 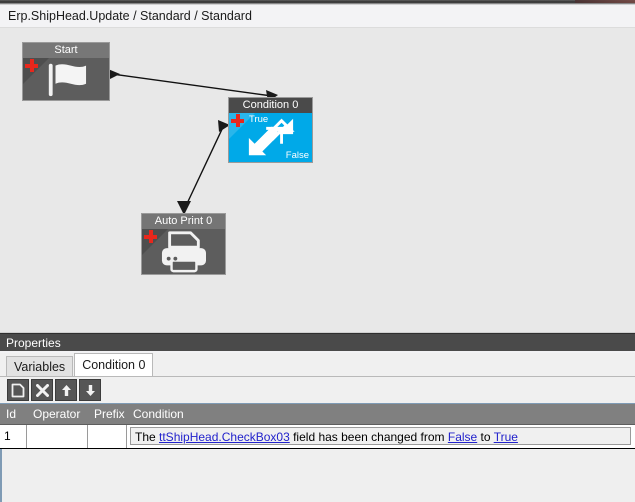 I want to click on move-down-button, so click(x=90, y=390).